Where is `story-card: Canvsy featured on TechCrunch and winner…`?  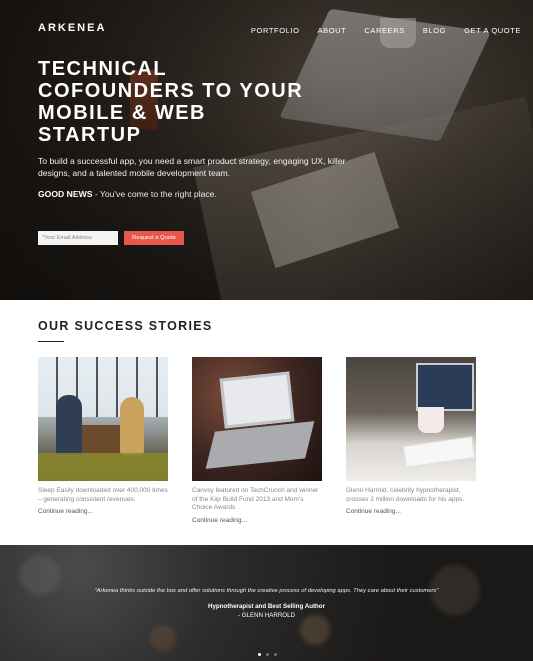 story-card: Canvsy featured on TechCrunch and winner… is located at coordinates (257, 440).